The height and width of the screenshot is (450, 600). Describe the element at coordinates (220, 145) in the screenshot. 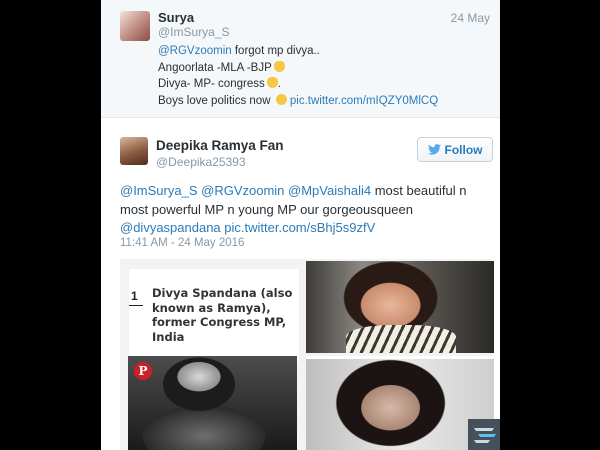

I see `author-name: Deepika Ramya Fan` at that location.